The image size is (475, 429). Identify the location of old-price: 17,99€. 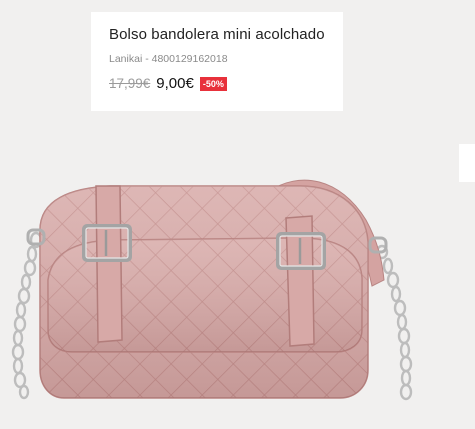
(130, 83).